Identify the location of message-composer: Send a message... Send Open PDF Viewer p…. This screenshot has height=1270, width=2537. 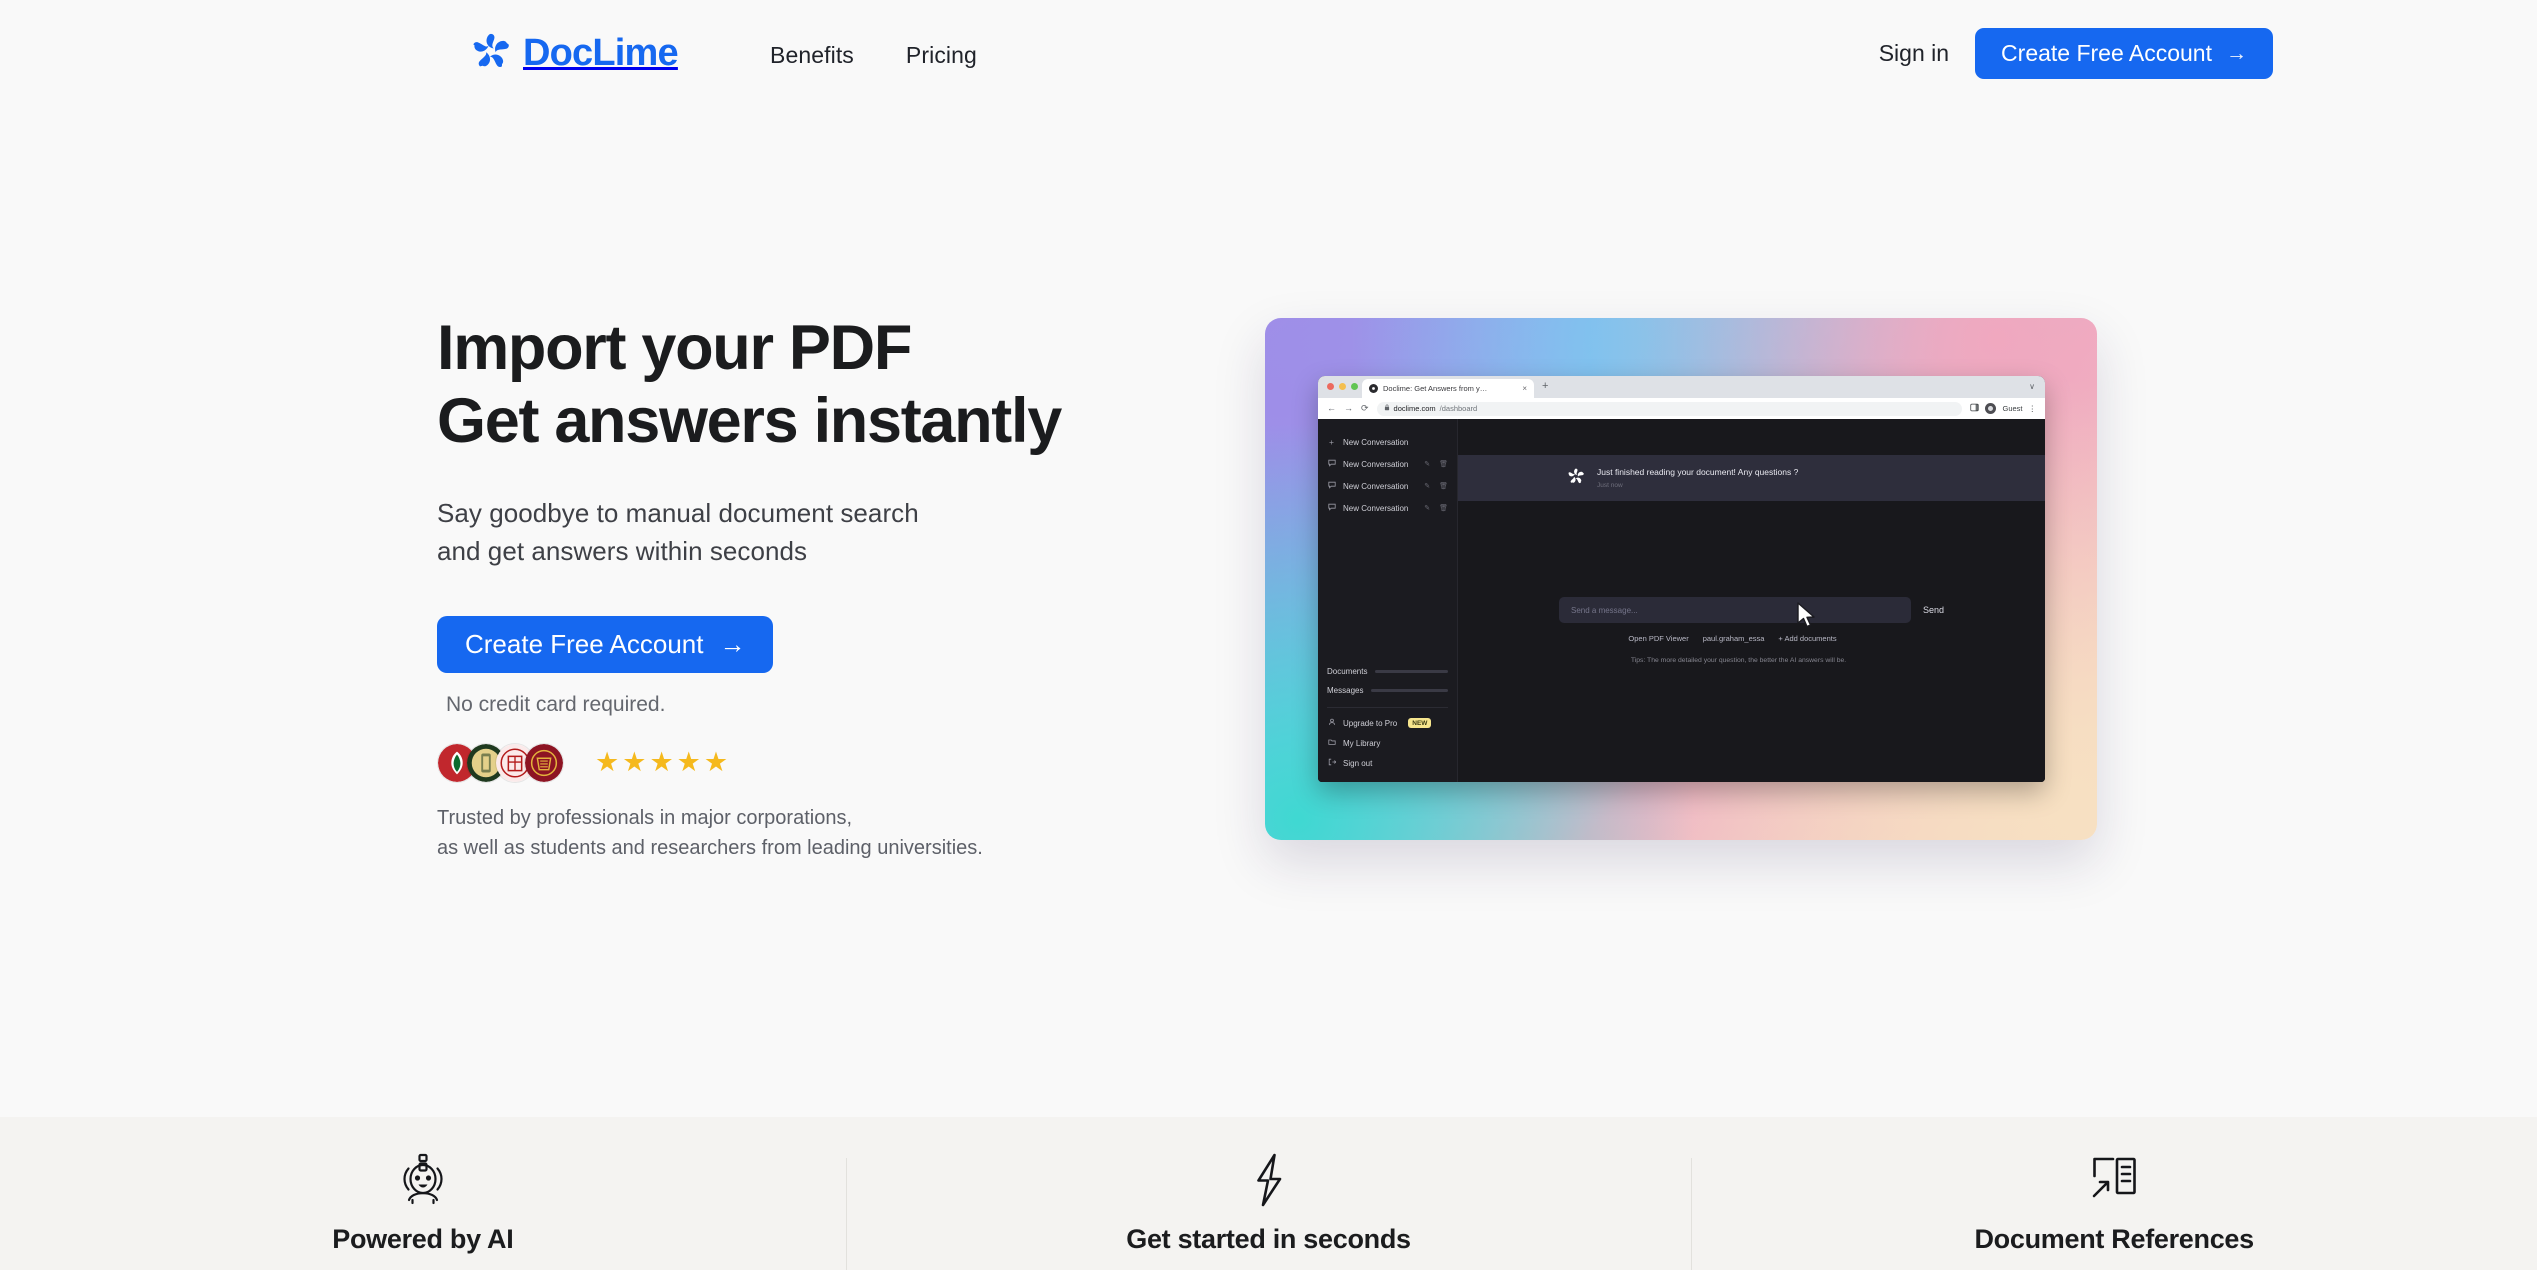
(1751, 630).